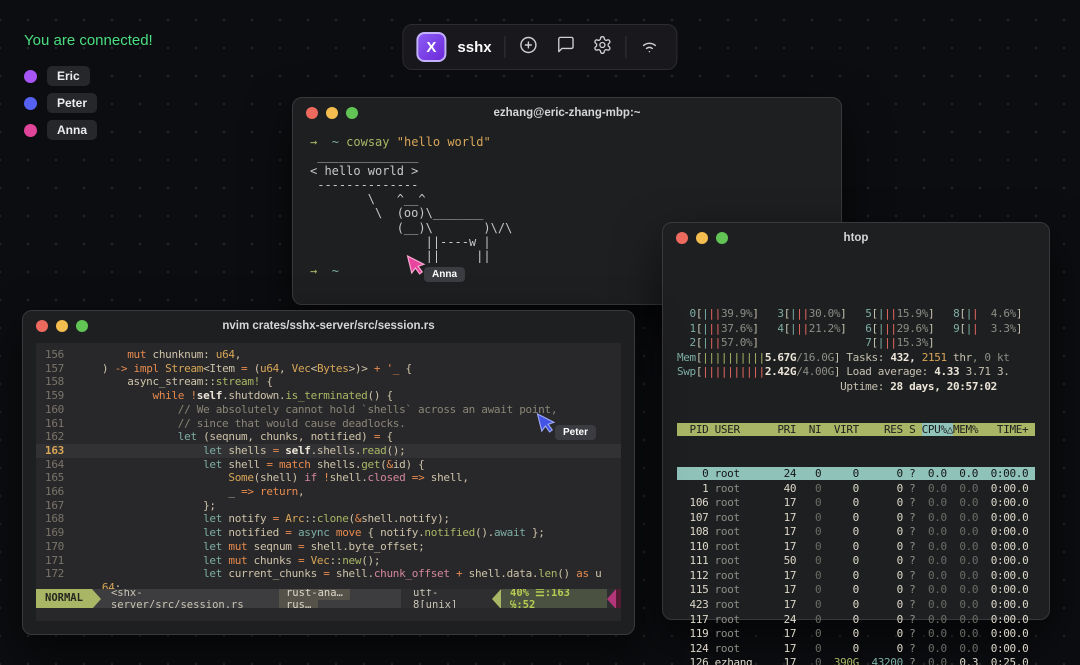 The height and width of the screenshot is (665, 1080). What do you see at coordinates (856, 503) in the screenshot?
I see `process-row: 106 root 17 0 0 0 ? 0.0 0.0 0:00.0` at bounding box center [856, 503].